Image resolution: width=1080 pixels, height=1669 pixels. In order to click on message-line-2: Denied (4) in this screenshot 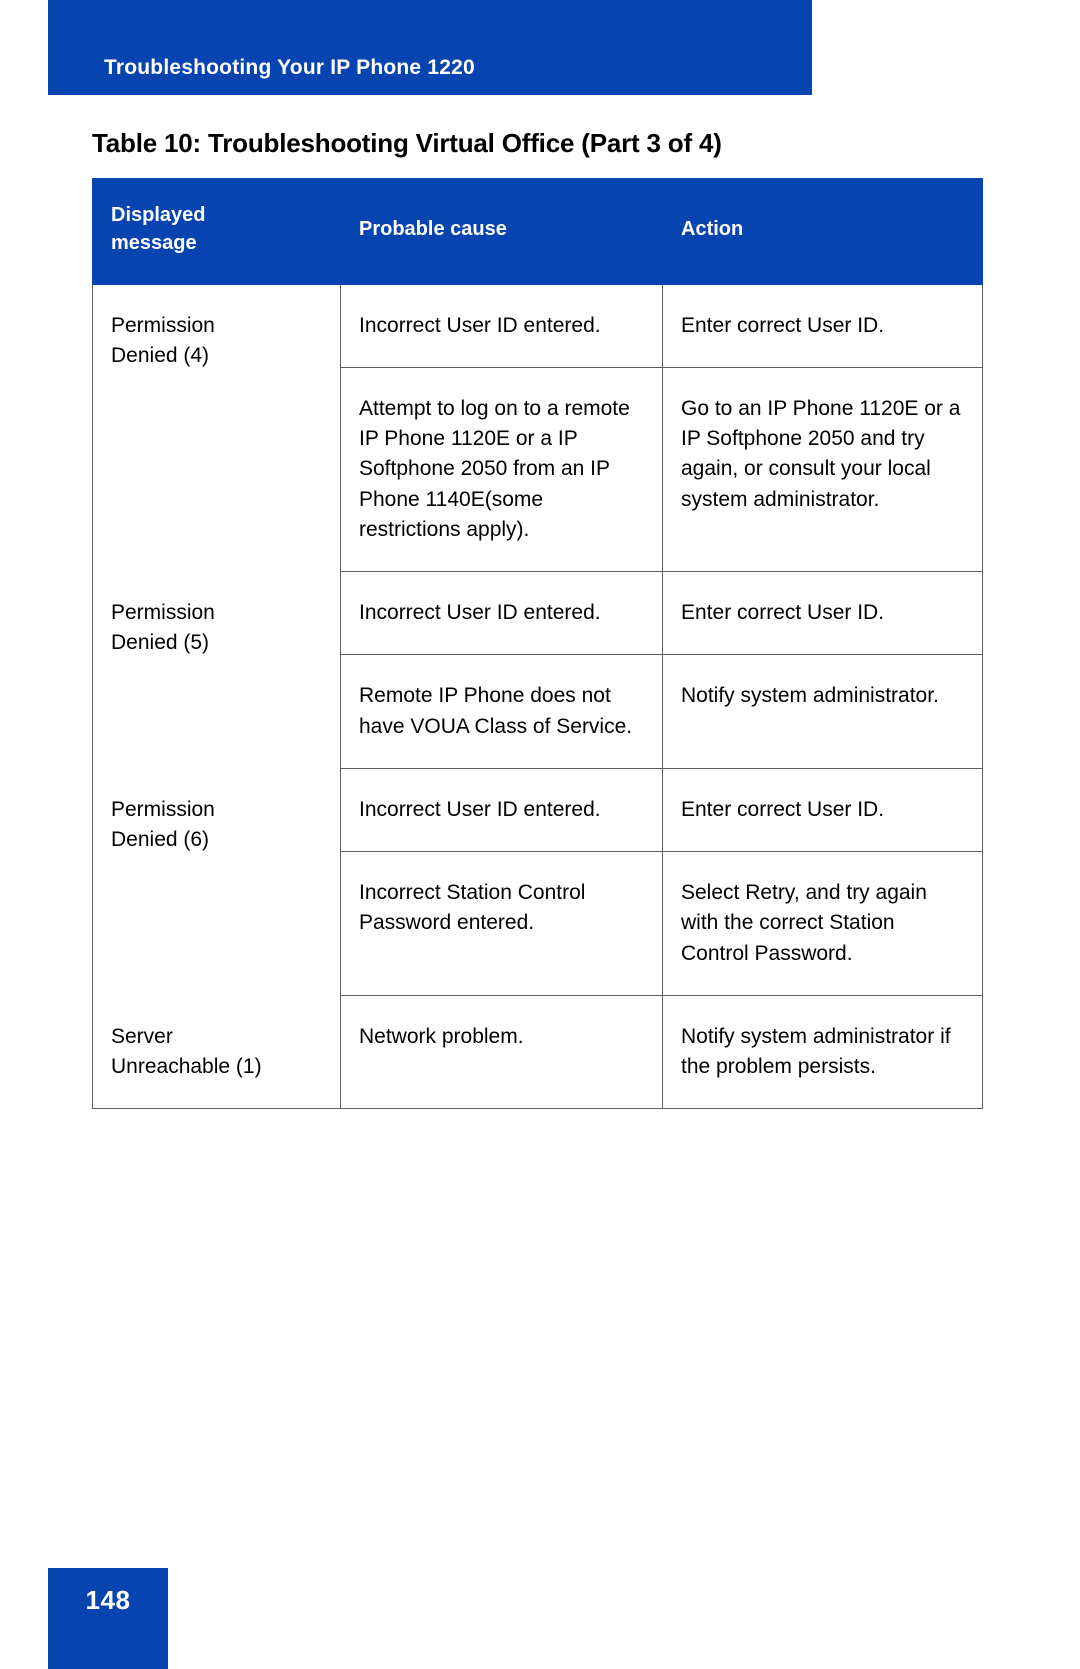, I will do `click(160, 356)`.